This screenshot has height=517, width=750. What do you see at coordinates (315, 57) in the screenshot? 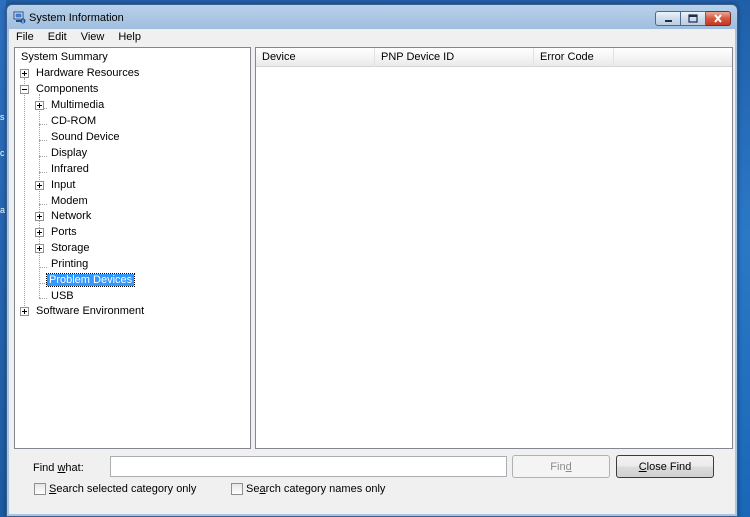
I see `column-header-device: Device` at bounding box center [315, 57].